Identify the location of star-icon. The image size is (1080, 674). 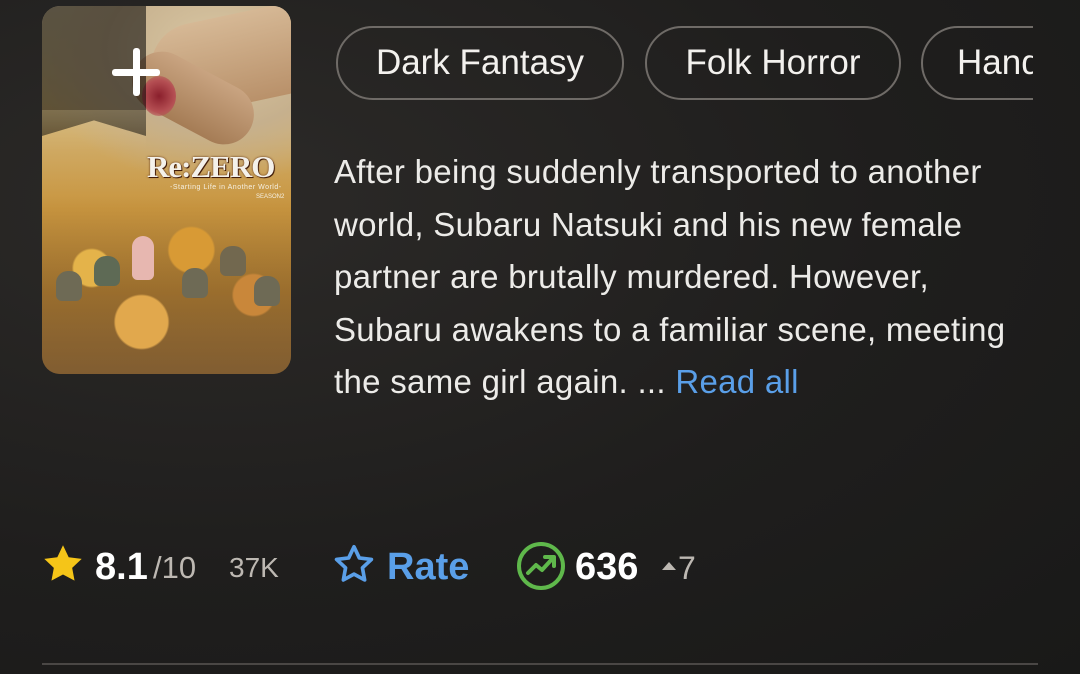
(63, 563).